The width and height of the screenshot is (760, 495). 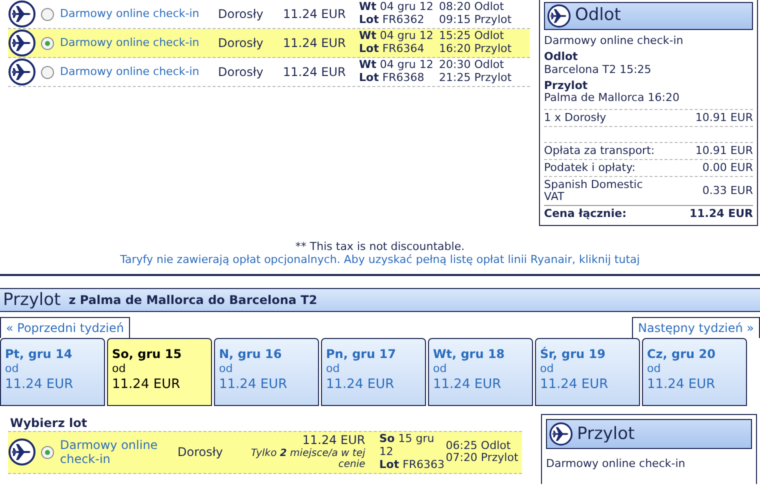 I want to click on flight-number: Lot FR6362, so click(x=392, y=20).